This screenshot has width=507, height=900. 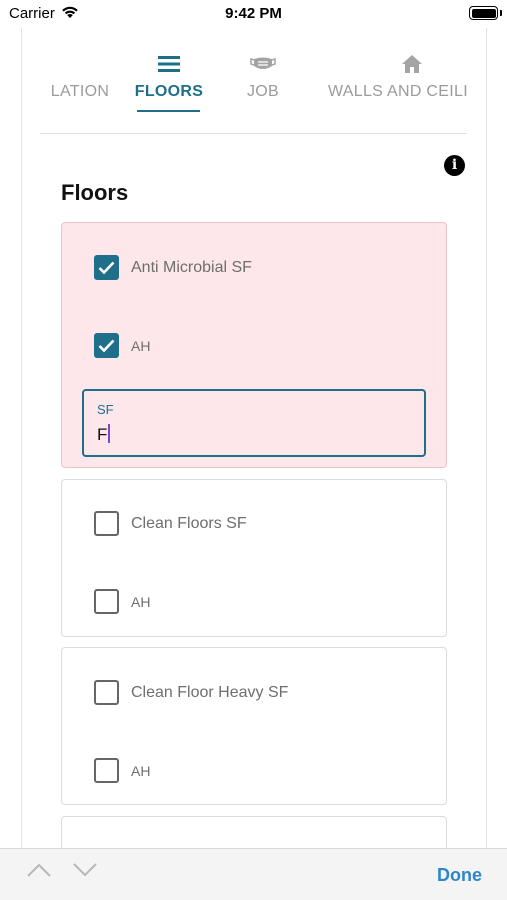 I want to click on clean-floors-sf-option: Clean Floors SF, so click(x=170, y=523).